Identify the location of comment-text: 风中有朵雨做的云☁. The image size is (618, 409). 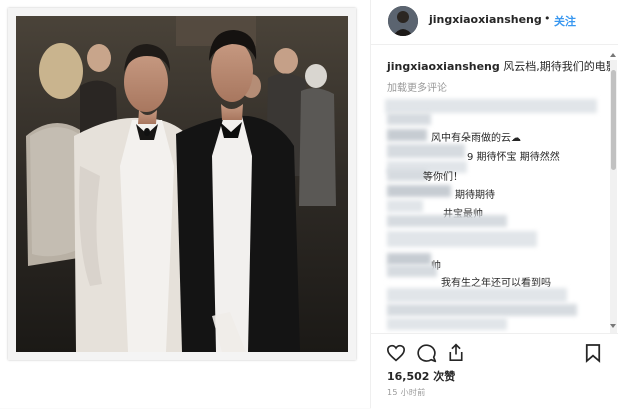
(476, 138).